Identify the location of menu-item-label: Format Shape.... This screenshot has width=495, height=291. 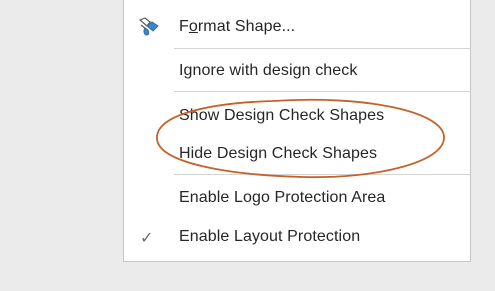
(237, 26).